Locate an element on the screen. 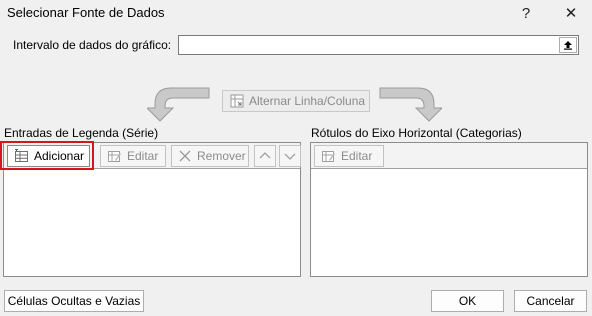 Image resolution: width=592 pixels, height=316 pixels. chevron-up-icon is located at coordinates (265, 155).